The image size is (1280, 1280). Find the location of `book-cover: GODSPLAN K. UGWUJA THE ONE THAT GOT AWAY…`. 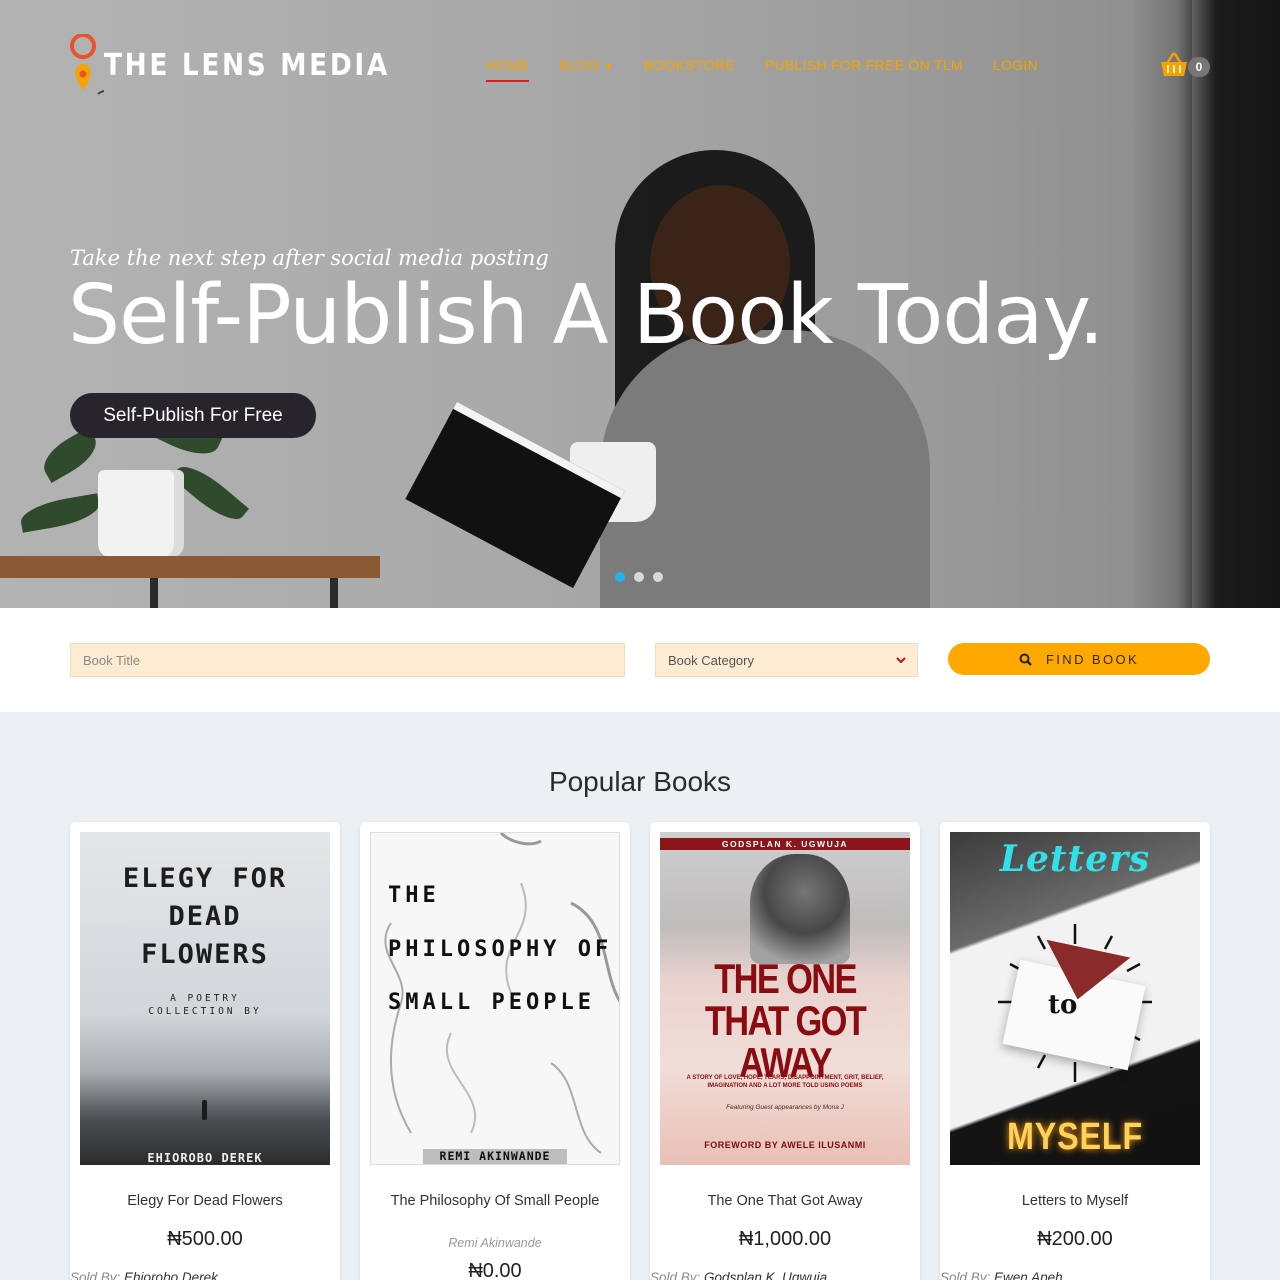

book-cover: GODSPLAN K. UGWUJA THE ONE THAT GOT AWAY… is located at coordinates (785, 998).